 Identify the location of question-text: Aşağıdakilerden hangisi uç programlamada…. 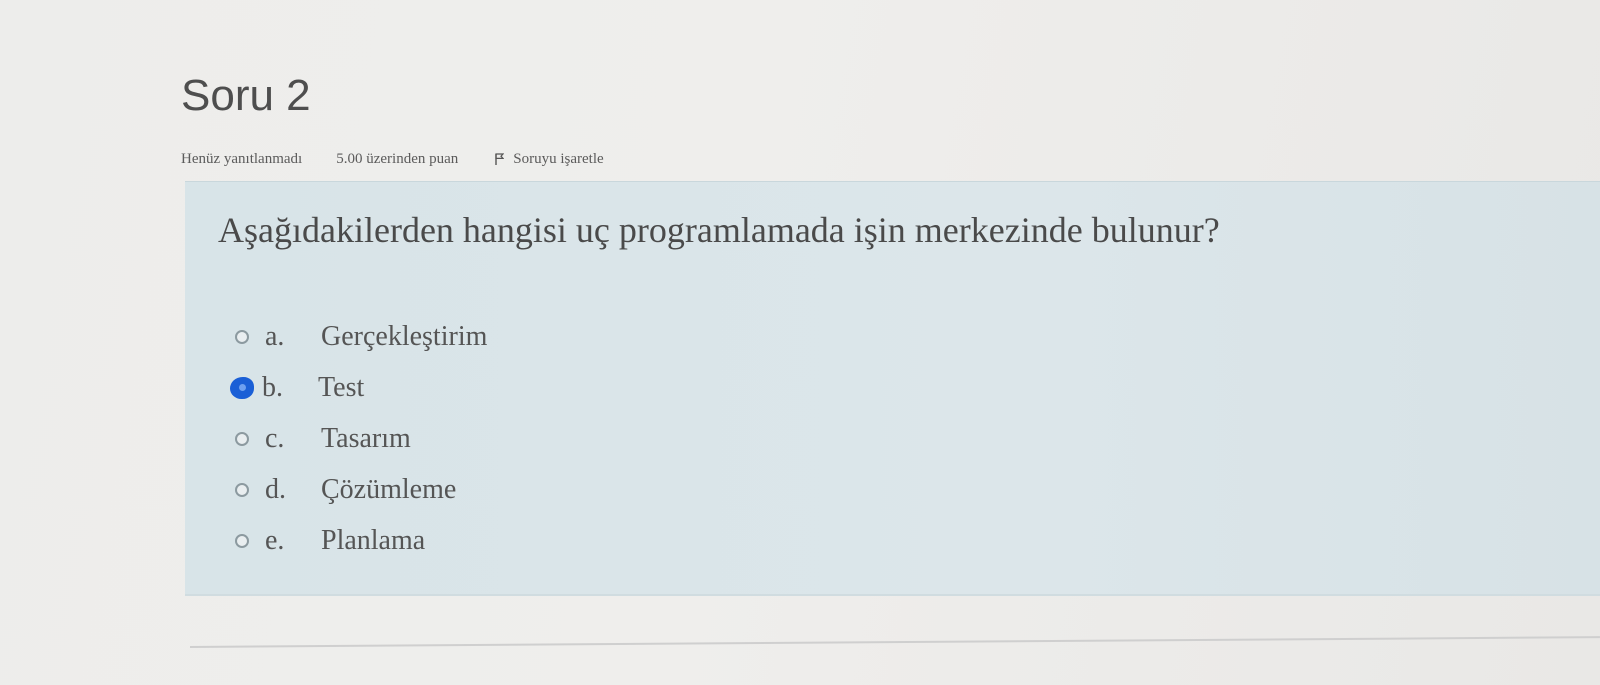
(719, 230).